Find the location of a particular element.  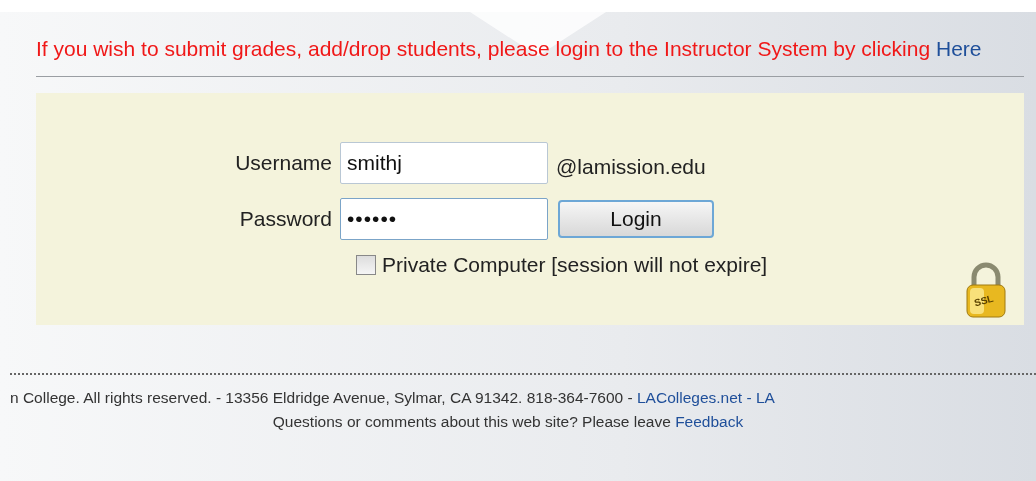

login-button: Login is located at coordinates (636, 219).